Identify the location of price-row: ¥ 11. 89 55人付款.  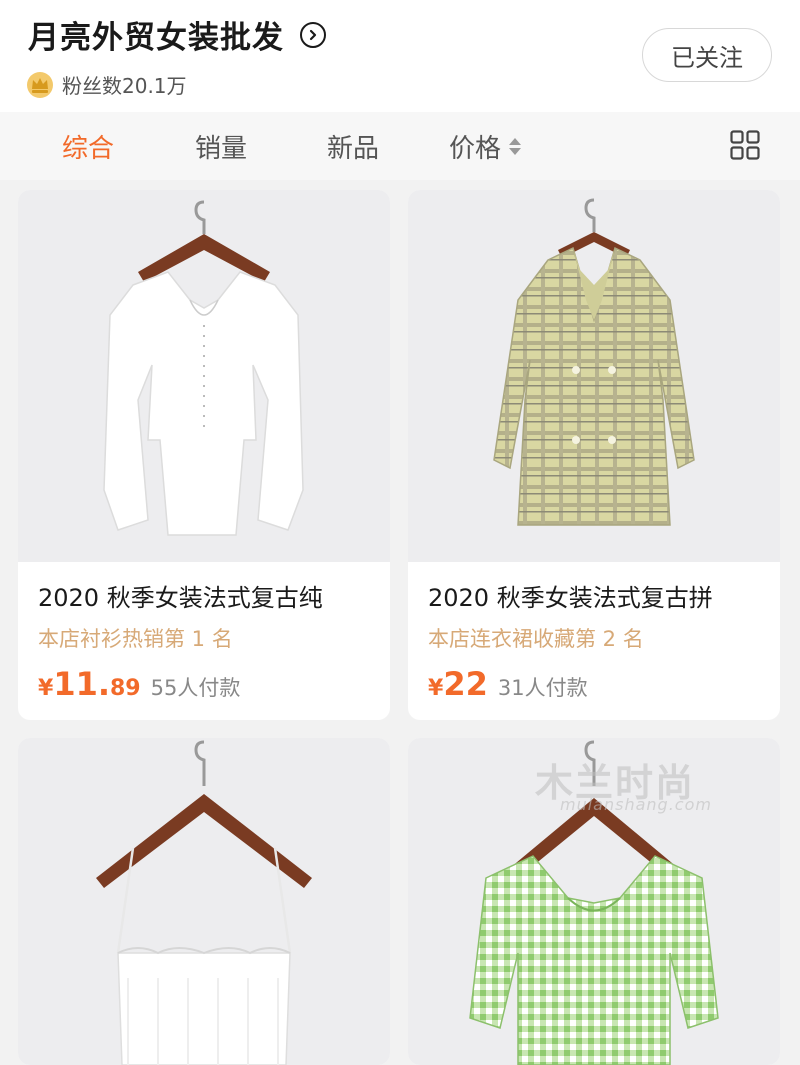
(204, 684).